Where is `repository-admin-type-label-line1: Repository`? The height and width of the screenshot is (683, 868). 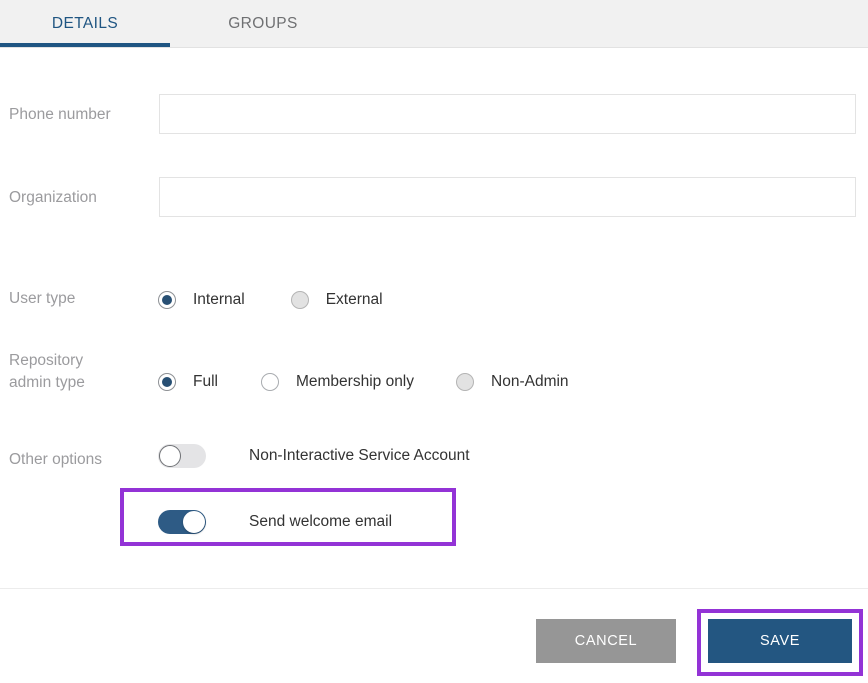 repository-admin-type-label-line1: Repository is located at coordinates (46, 360).